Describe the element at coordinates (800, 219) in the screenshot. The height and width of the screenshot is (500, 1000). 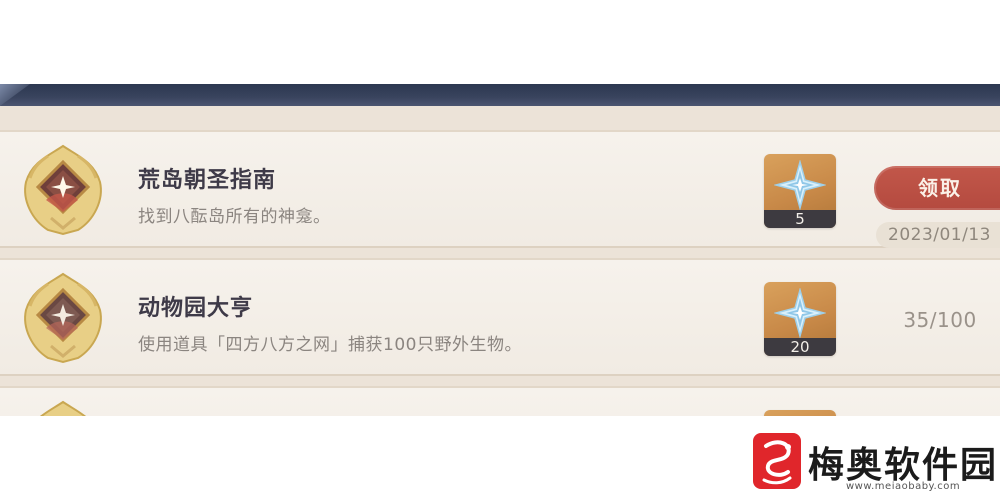
I see `reward-count: 5` at that location.